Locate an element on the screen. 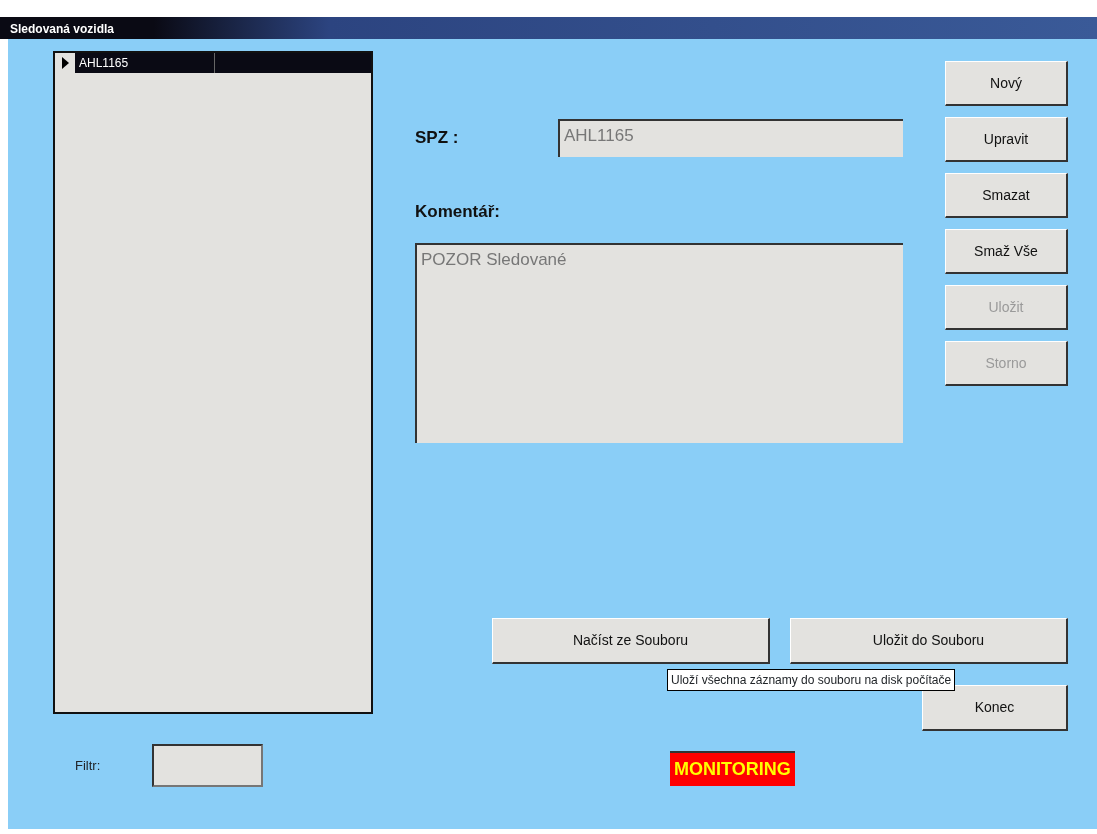 The width and height of the screenshot is (1097, 834). filter-field is located at coordinates (207, 765).